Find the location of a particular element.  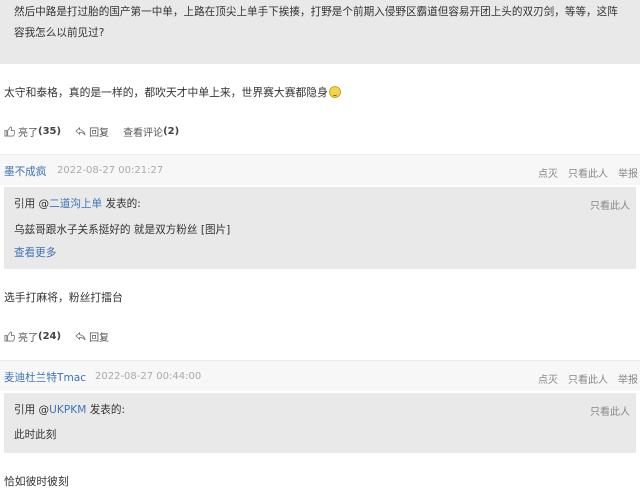

post3-header-links: 点灭 只看此人 举报 is located at coordinates (588, 378).